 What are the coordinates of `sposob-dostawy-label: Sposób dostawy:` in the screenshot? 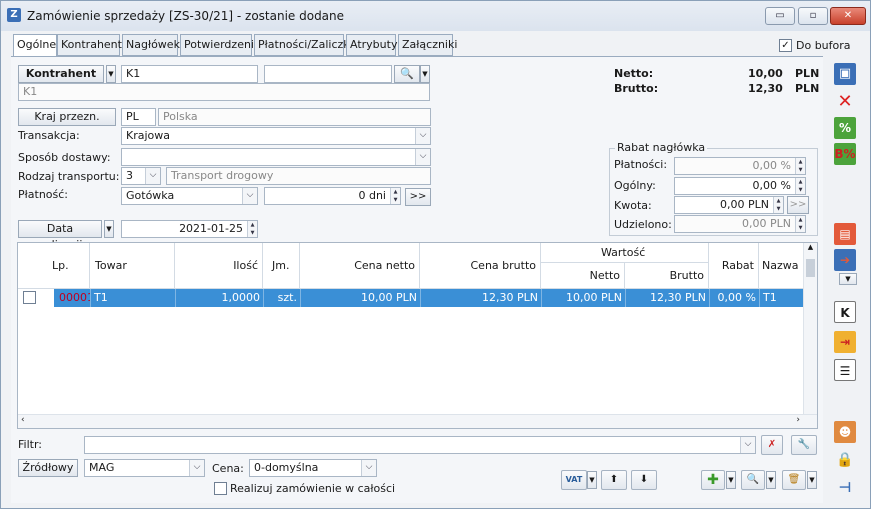 It's located at (64, 157).